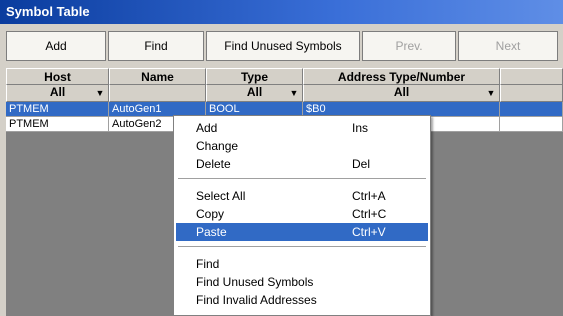  I want to click on menu-item-label: Find Invalid Addresses, so click(256, 300).